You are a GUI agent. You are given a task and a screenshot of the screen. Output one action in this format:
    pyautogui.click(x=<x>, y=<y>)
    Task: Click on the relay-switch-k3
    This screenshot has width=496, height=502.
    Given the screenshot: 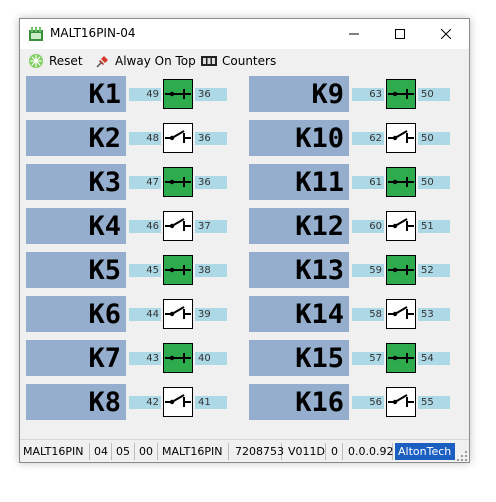 What is the action you would take?
    pyautogui.click(x=178, y=182)
    